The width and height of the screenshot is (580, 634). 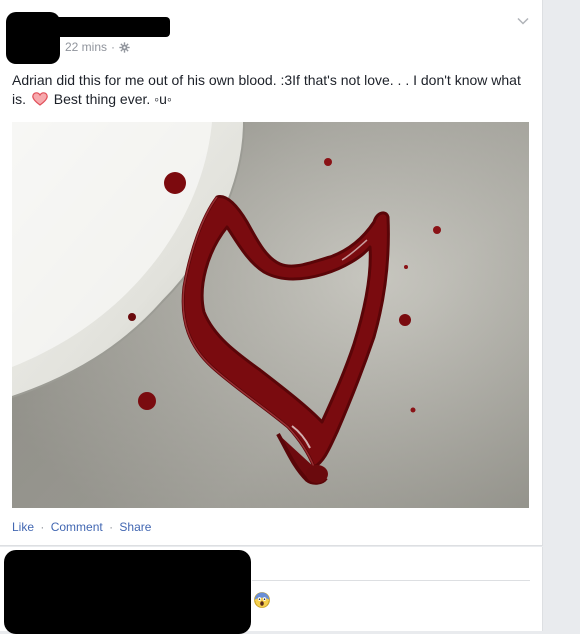 What do you see at coordinates (105, 27) in the screenshot?
I see `redacted-author-name` at bounding box center [105, 27].